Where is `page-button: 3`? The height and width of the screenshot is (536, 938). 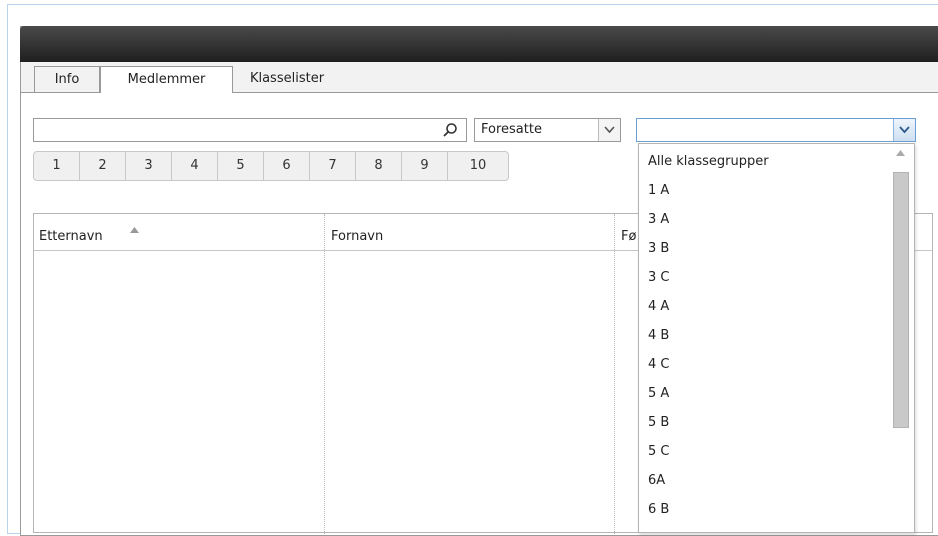 page-button: 3 is located at coordinates (149, 166).